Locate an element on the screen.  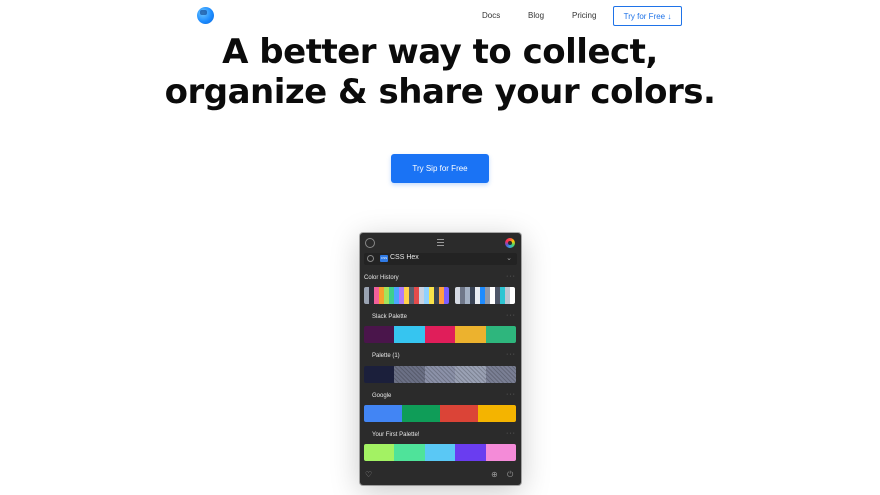
palette-google is located at coordinates (440, 413).